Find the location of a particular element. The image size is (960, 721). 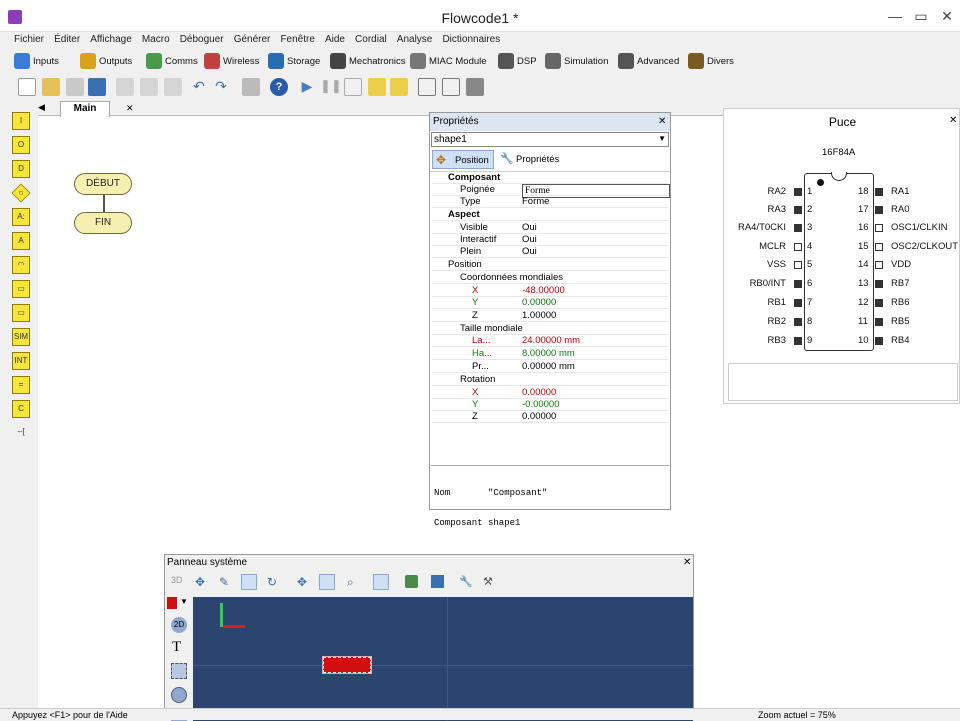

copy-icon is located at coordinates (149, 87).